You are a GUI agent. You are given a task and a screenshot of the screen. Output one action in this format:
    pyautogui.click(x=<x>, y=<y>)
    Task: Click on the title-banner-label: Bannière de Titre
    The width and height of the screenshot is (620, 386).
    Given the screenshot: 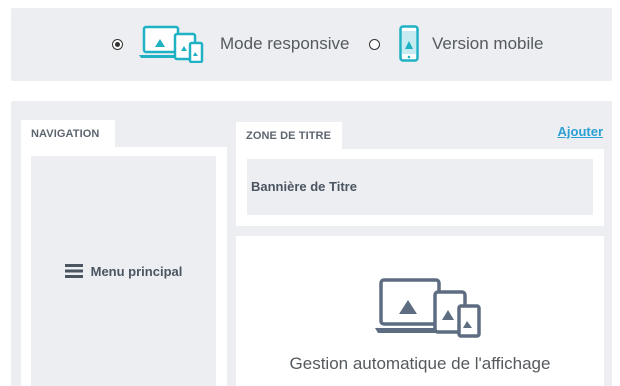 What is the action you would take?
    pyautogui.click(x=304, y=186)
    